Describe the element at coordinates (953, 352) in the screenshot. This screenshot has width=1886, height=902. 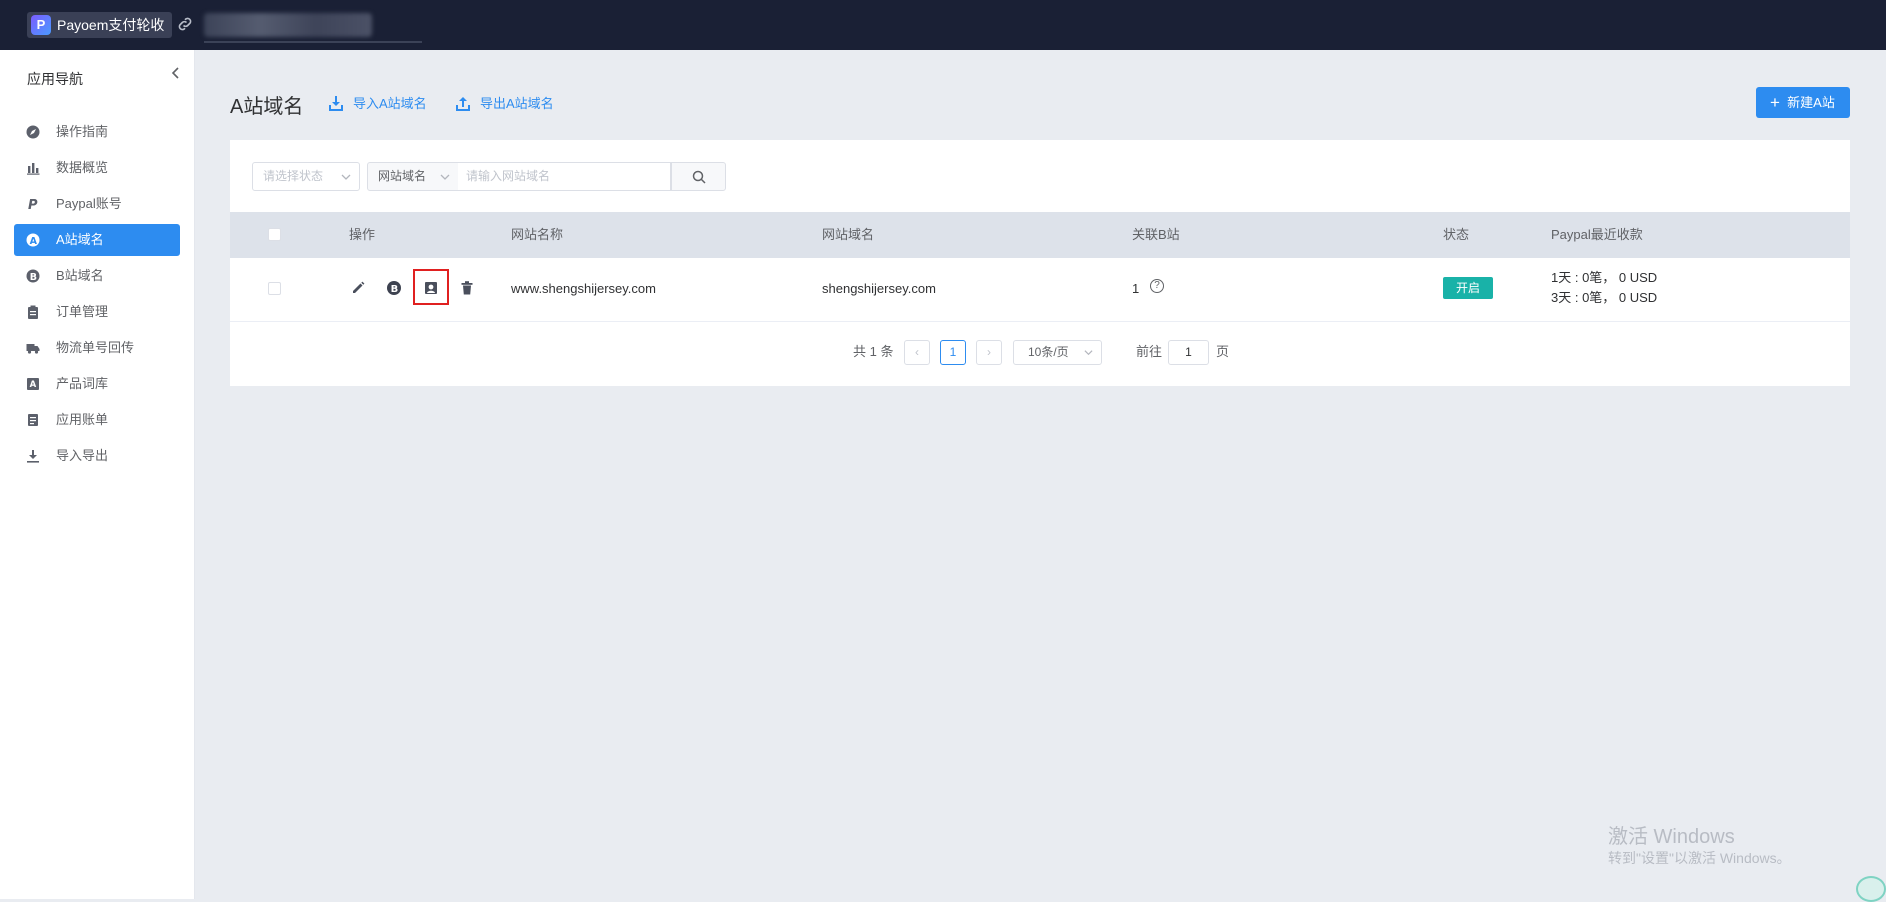
I see `page-number-current: 1` at that location.